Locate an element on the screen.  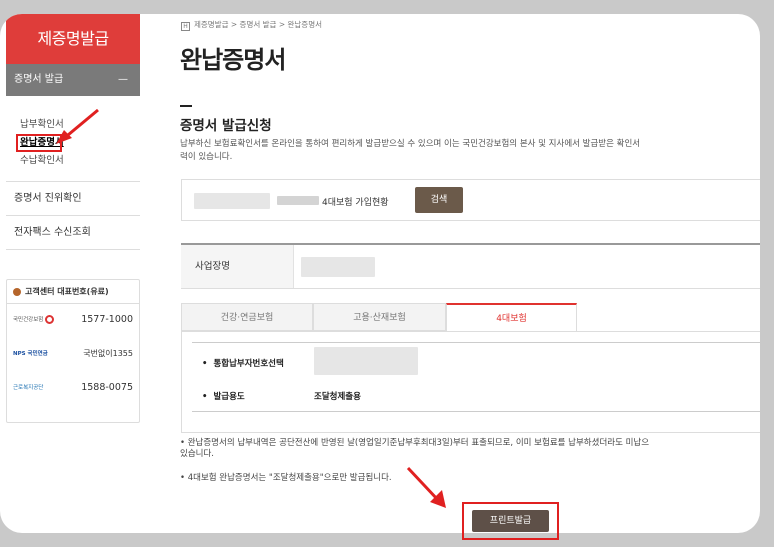
tab-panel: 통합납부자번호선택 발급용도 조달청제출용 is located at coordinates (470, 382).